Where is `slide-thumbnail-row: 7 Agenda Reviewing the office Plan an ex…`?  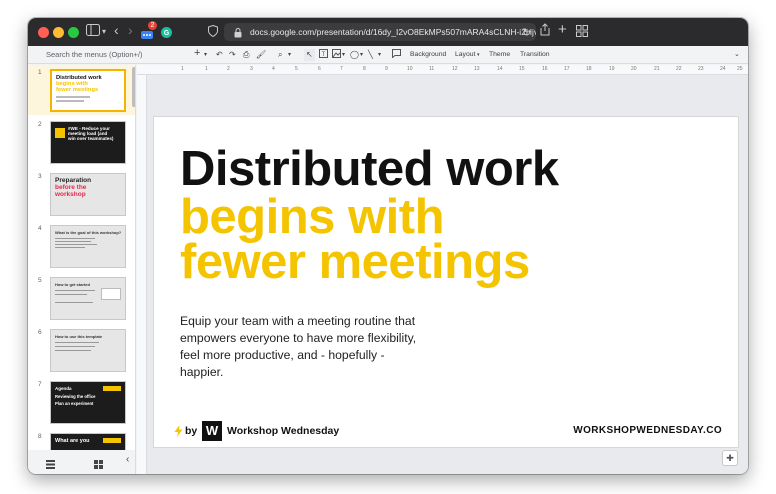 slide-thumbnail-row: 7 Agenda Reviewing the office Plan an ex… is located at coordinates (81, 402).